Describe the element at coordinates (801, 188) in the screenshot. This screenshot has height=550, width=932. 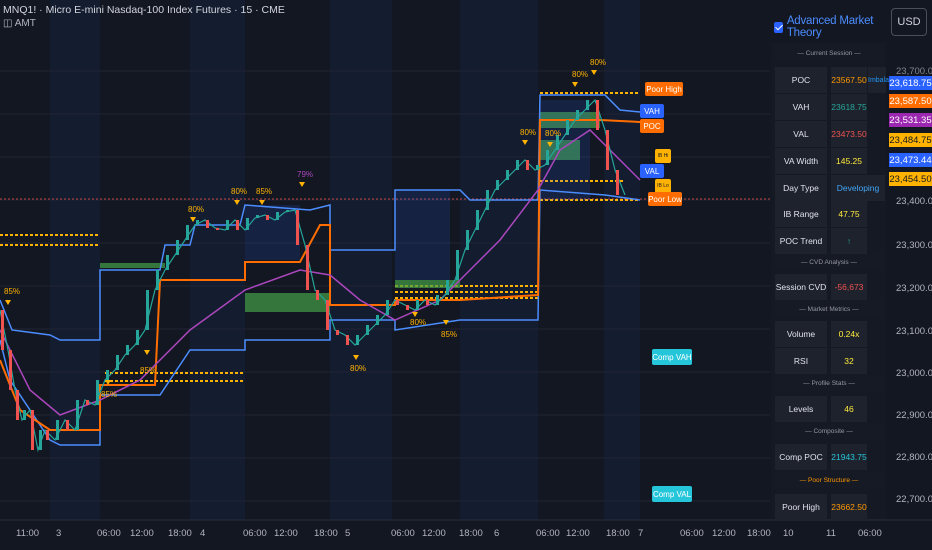
I see `row-label: Day Type` at that location.